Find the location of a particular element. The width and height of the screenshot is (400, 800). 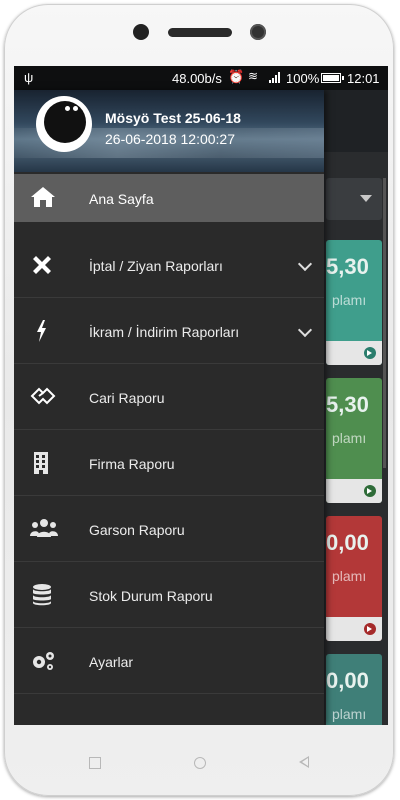

handshake-icon is located at coordinates (44, 397).